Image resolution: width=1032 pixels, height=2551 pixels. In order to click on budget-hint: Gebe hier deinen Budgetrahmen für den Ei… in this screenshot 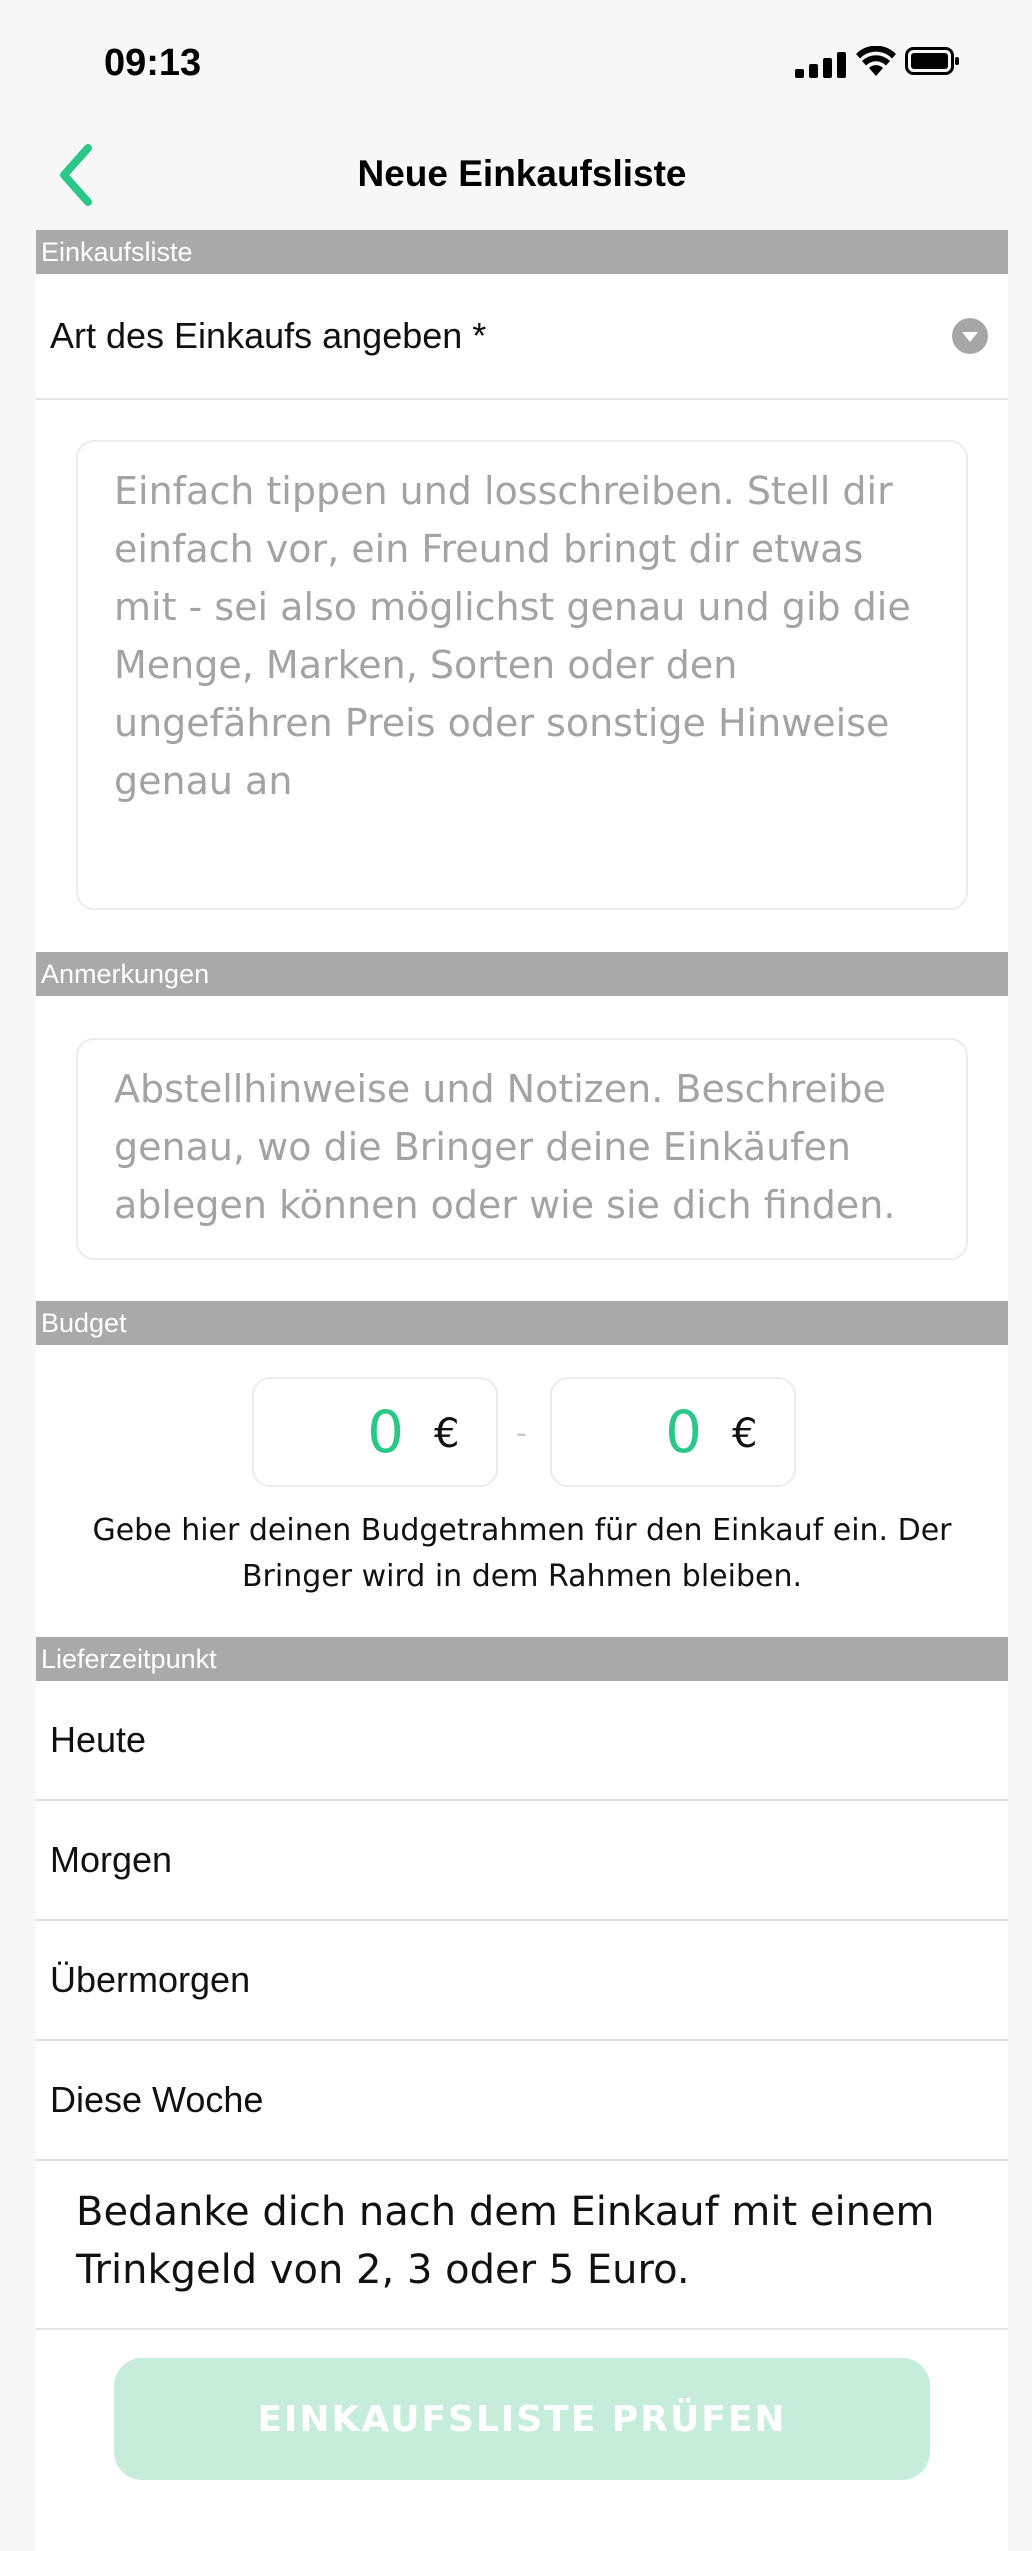, I will do `click(522, 1553)`.